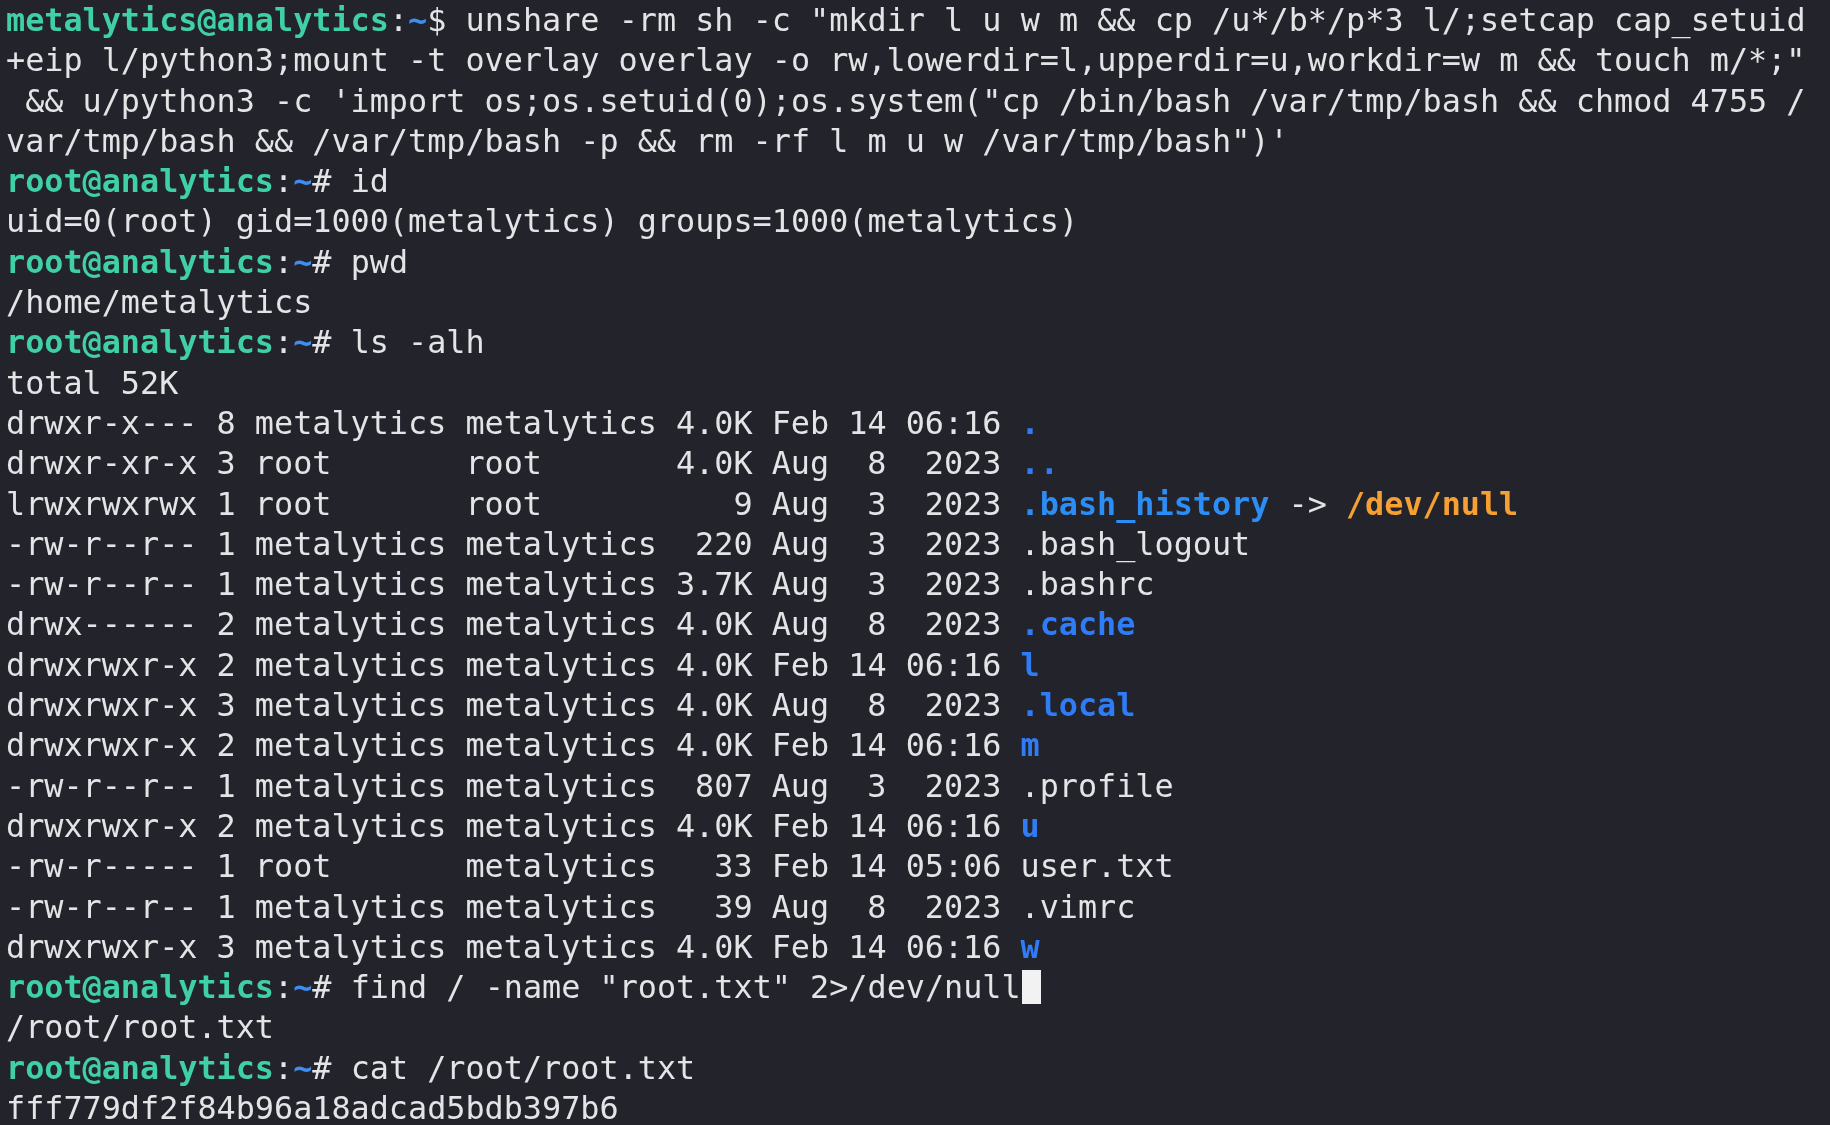 This screenshot has height=1125, width=1830. Describe the element at coordinates (685, 987) in the screenshot. I see `command-text: find / -name "root.txt" 2>/dev/null` at that location.